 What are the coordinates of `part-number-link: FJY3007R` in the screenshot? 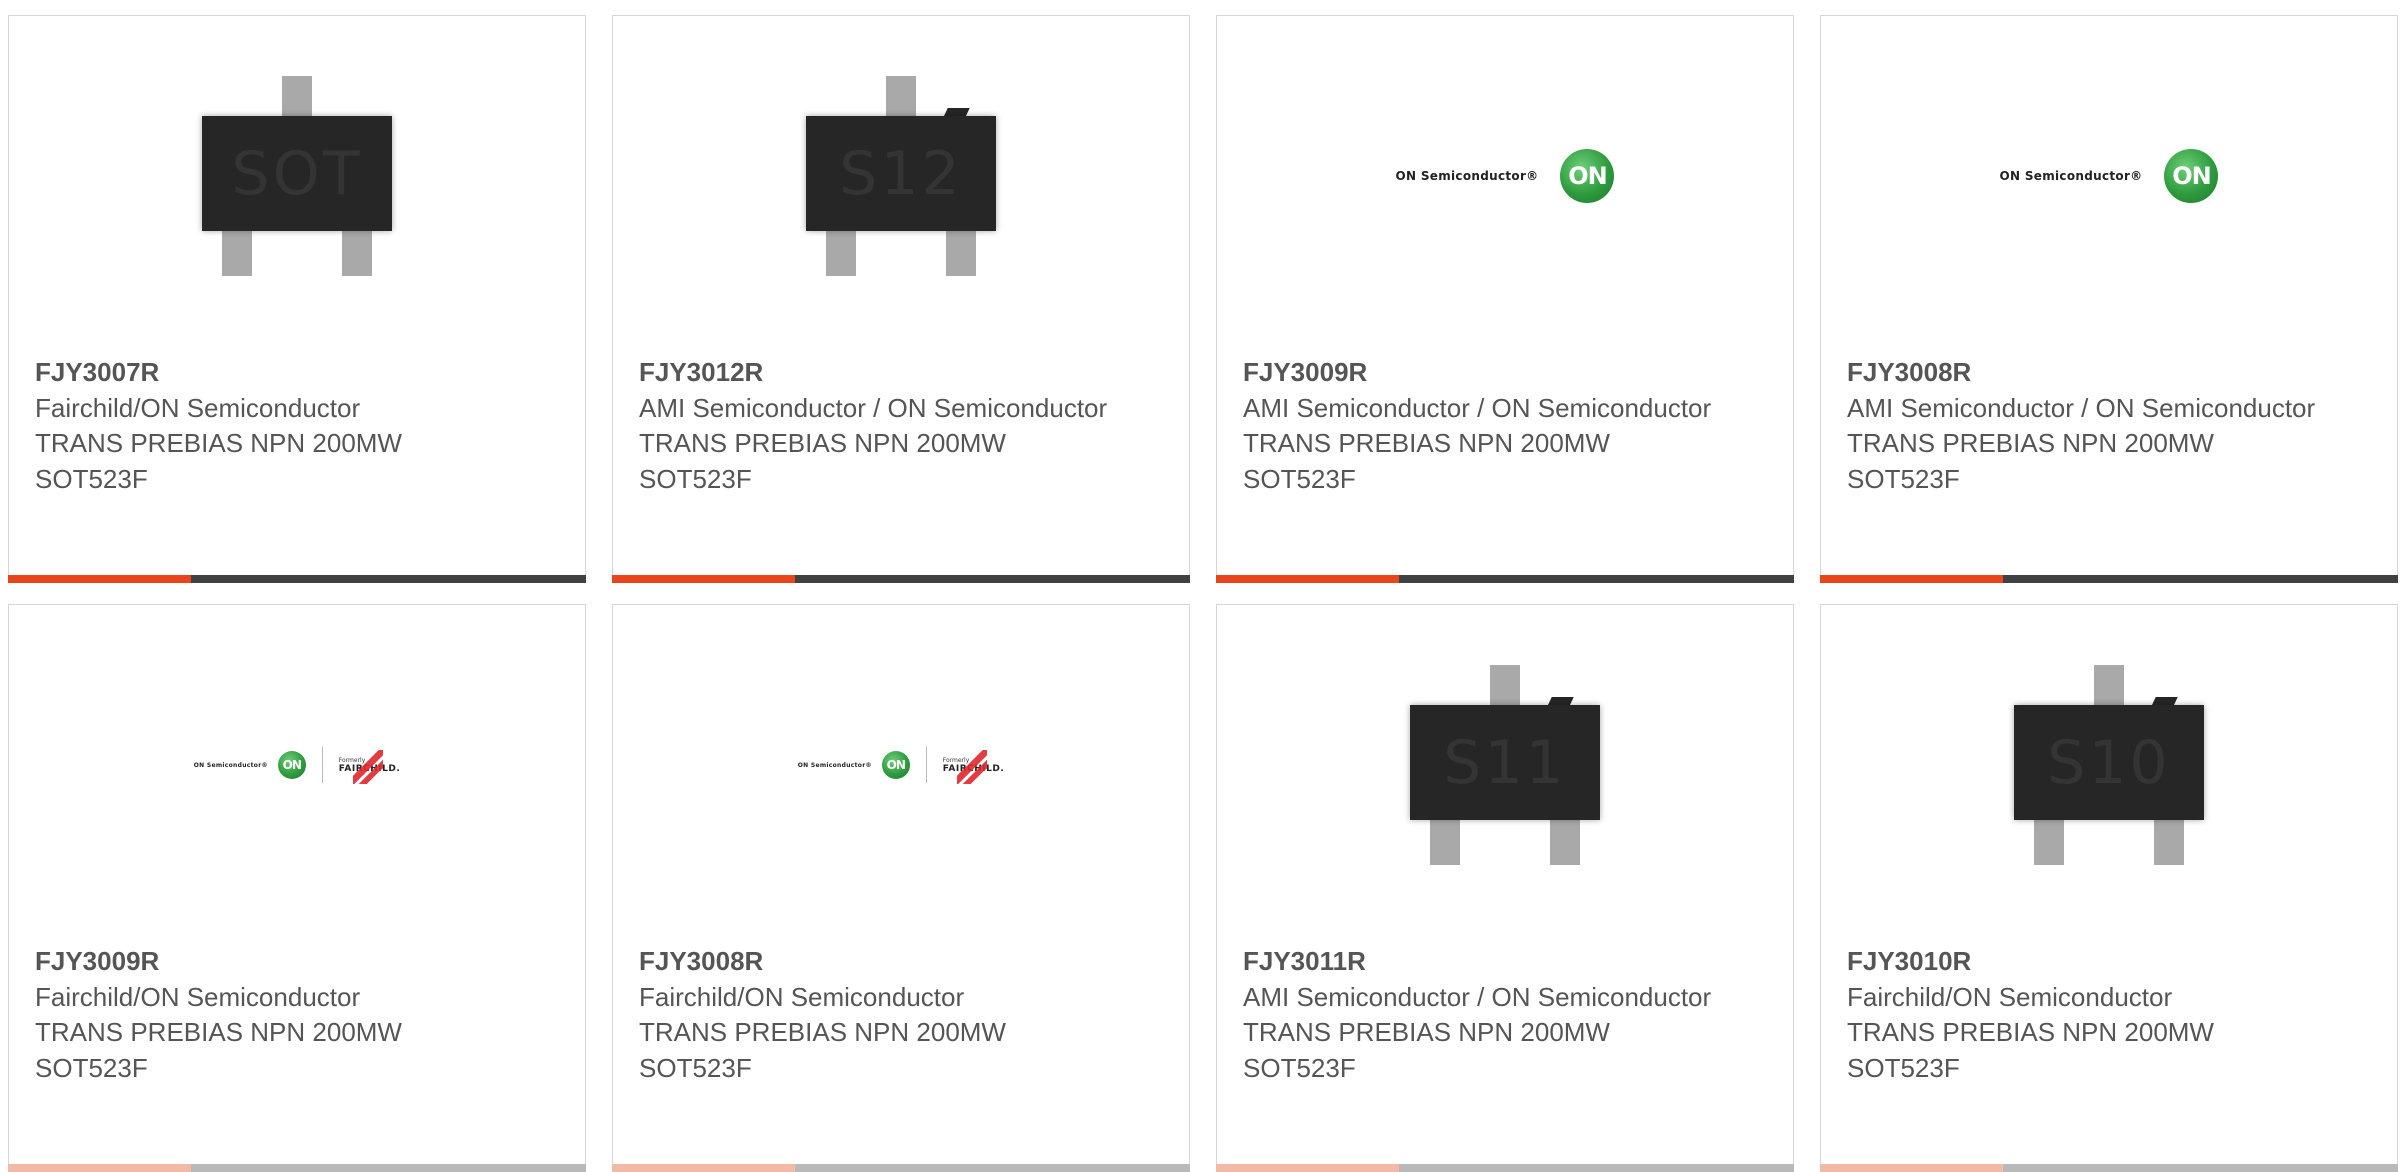 It's located at (270, 373).